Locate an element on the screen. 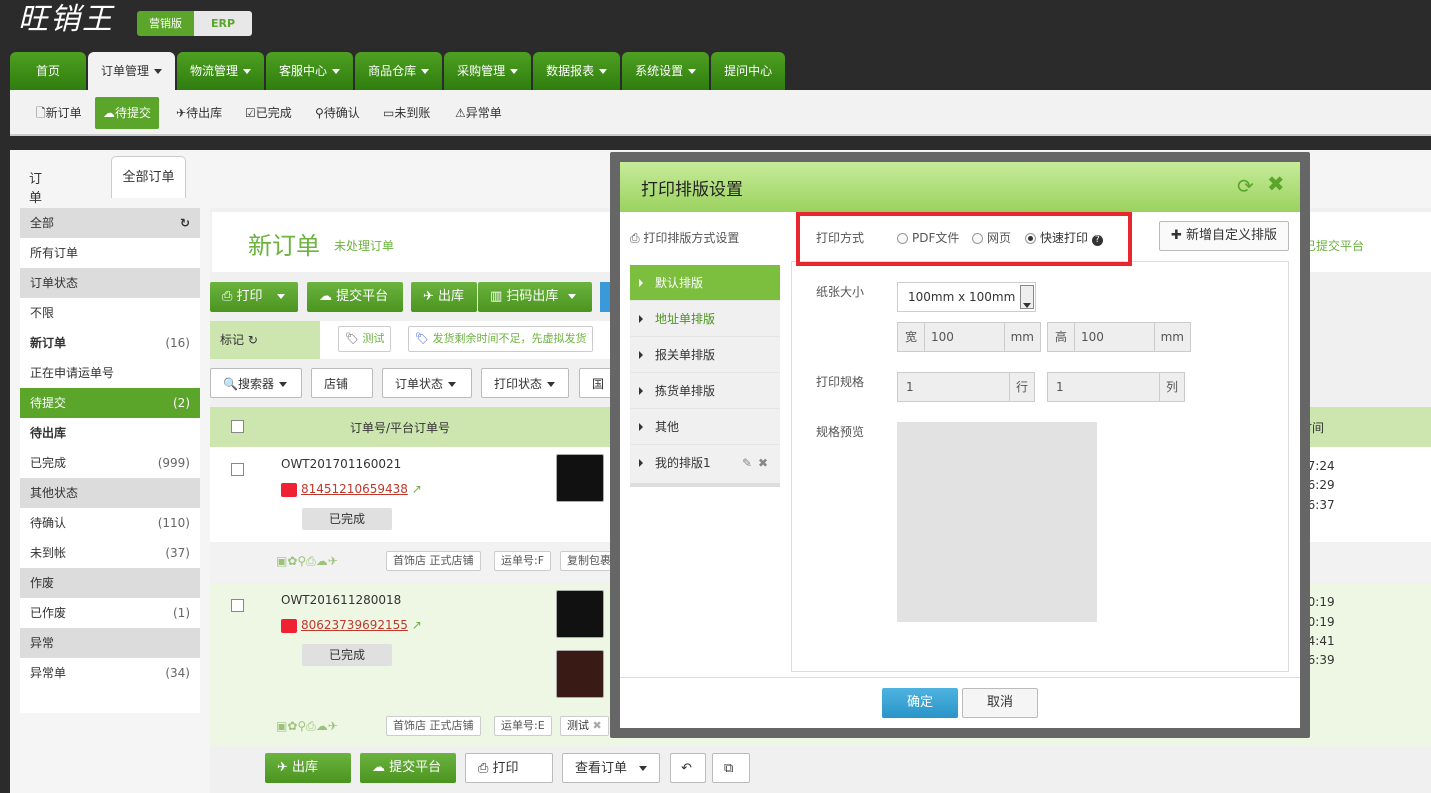  sidebar-item-unlimited: 不限 is located at coordinates (110, 313).